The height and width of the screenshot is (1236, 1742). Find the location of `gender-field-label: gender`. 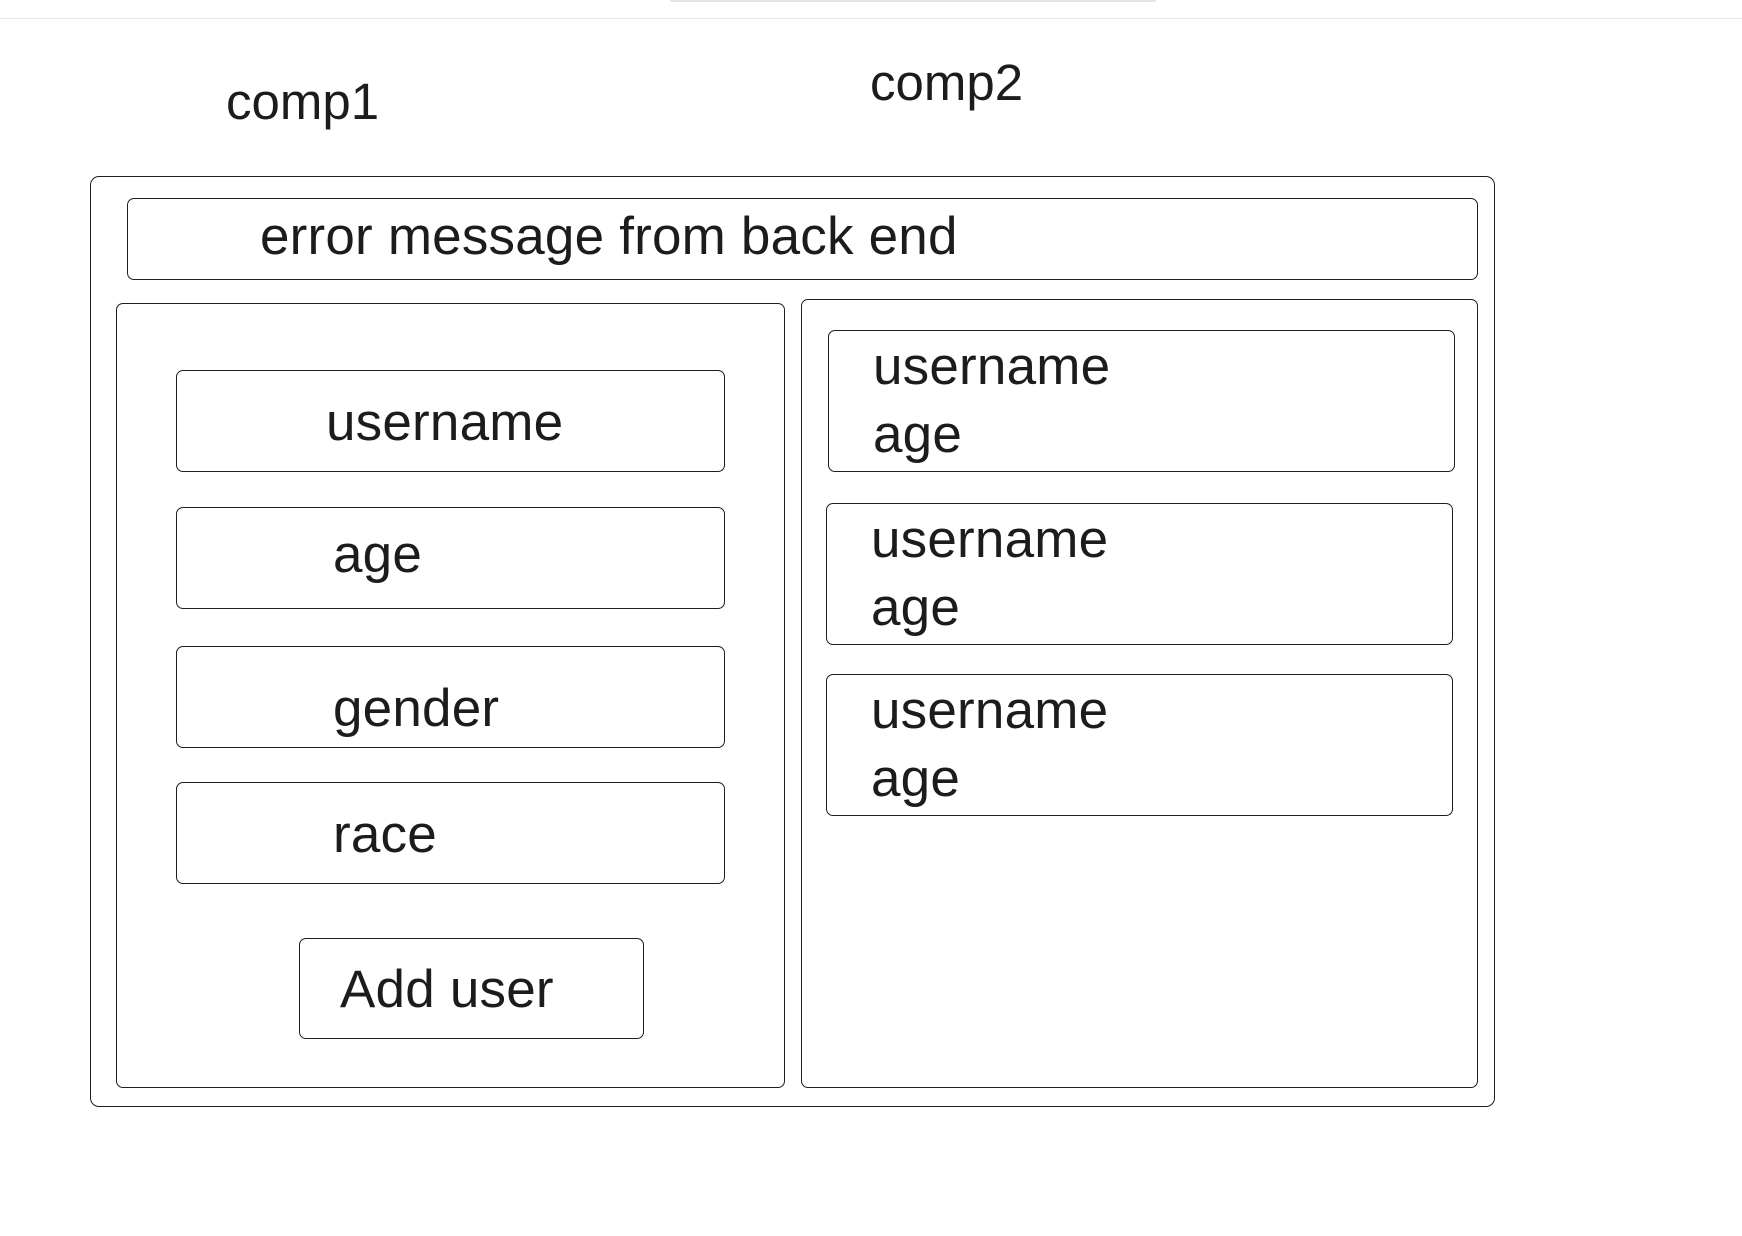

gender-field-label: gender is located at coordinates (416, 708).